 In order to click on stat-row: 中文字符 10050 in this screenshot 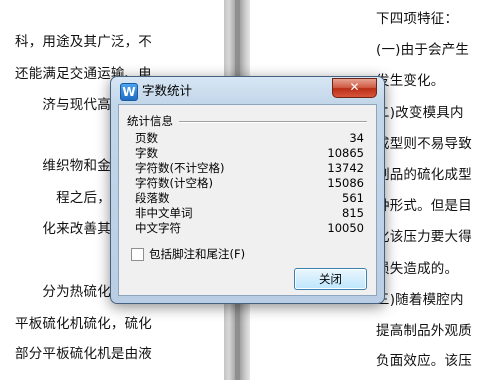, I will do `click(249, 228)`.